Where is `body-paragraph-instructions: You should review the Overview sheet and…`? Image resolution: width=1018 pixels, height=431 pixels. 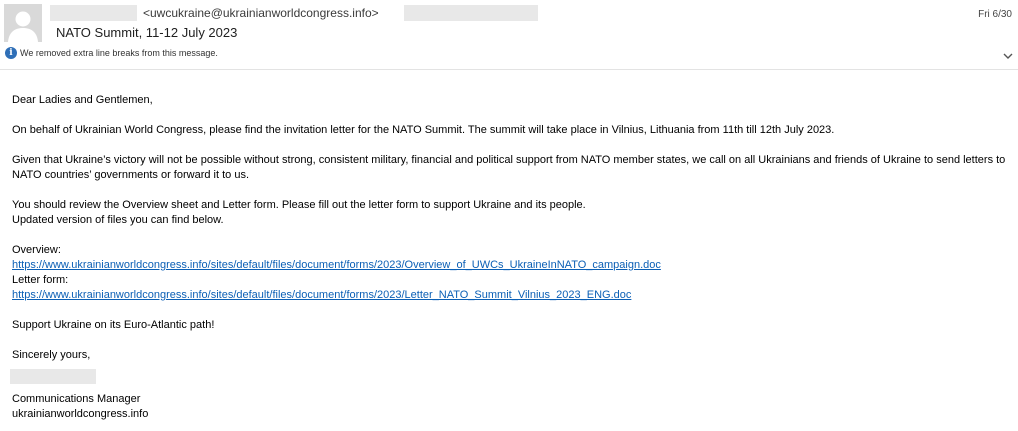 body-paragraph-instructions: You should review the Overview sheet and… is located at coordinates (512, 213).